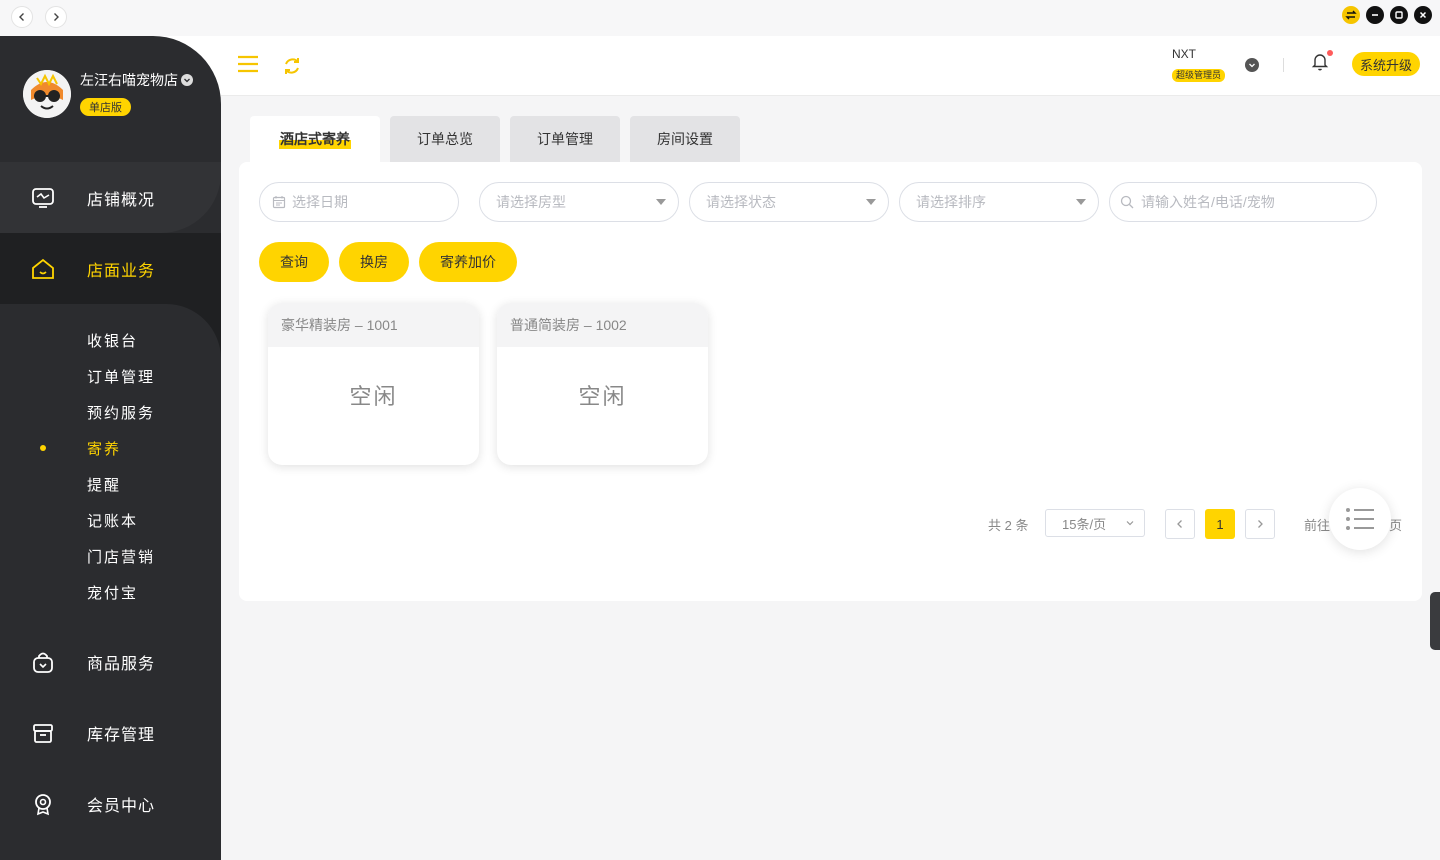 The image size is (1440, 860). I want to click on back-button, so click(22, 17).